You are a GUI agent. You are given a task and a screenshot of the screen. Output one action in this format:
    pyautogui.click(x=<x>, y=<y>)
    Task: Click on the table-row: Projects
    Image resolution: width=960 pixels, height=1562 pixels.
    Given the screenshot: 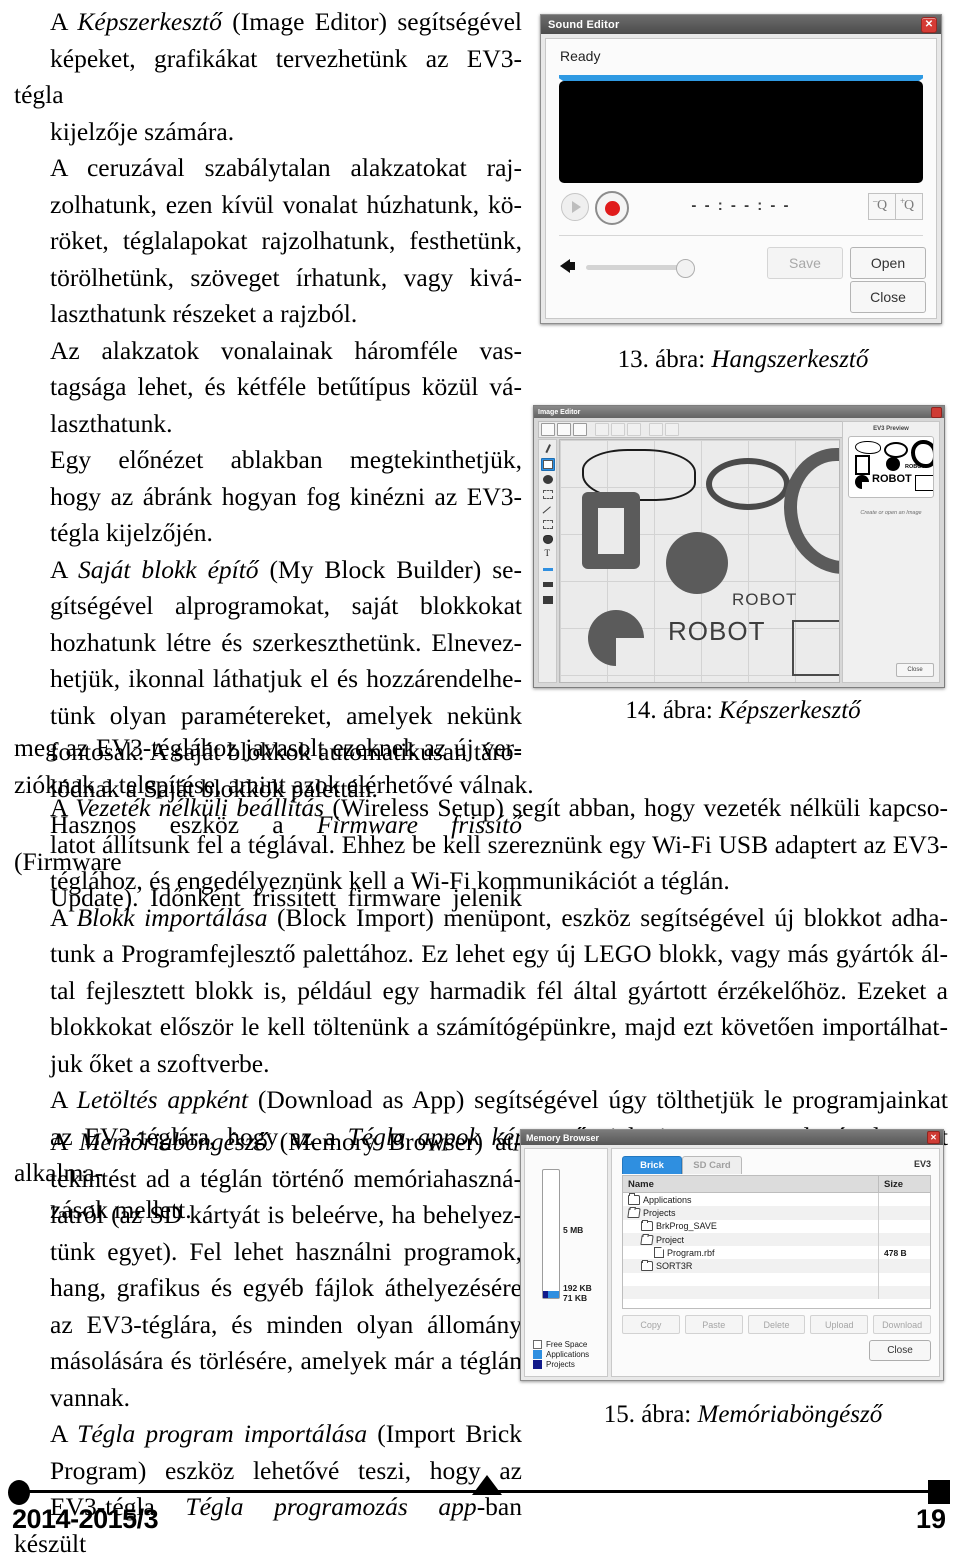 What is the action you would take?
    pyautogui.click(x=776, y=1213)
    